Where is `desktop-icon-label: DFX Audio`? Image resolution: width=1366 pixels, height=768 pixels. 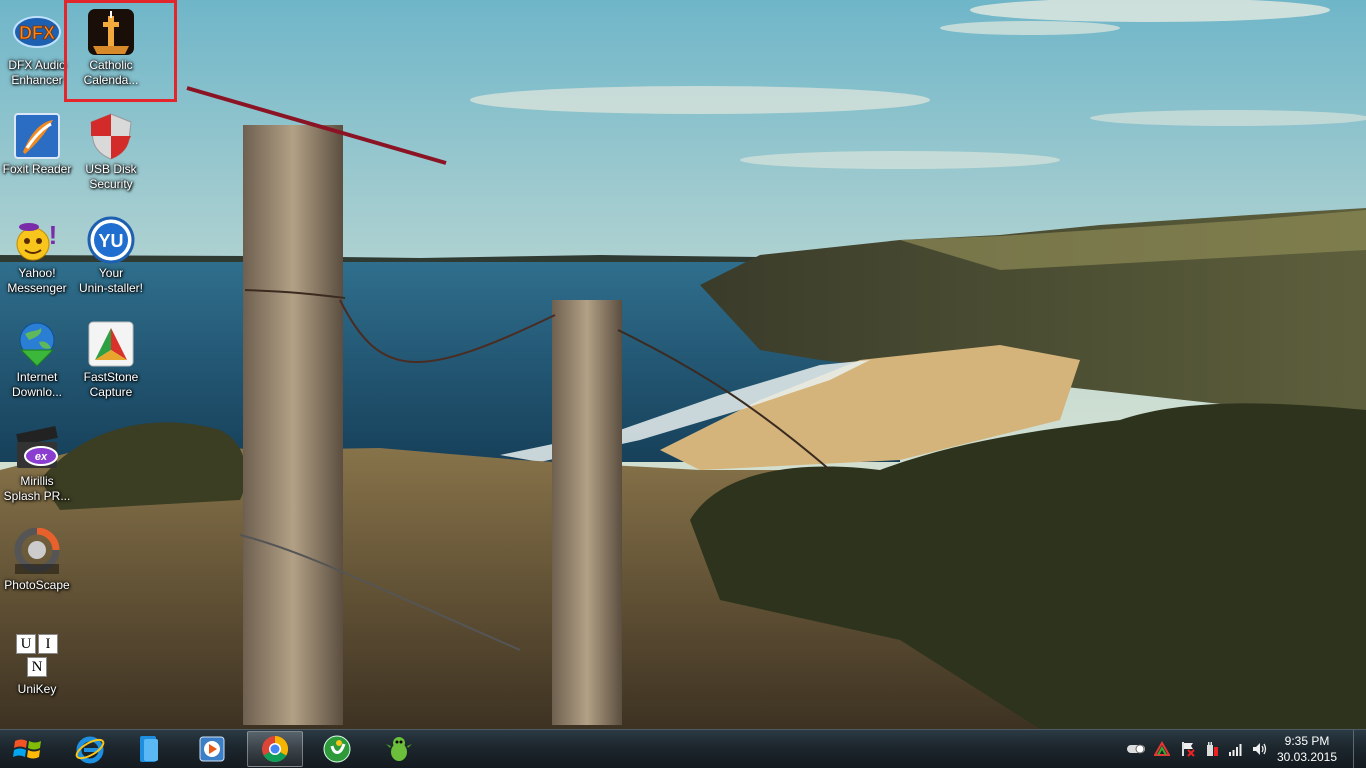
desktop-icon-label: DFX Audio is located at coordinates (37, 65).